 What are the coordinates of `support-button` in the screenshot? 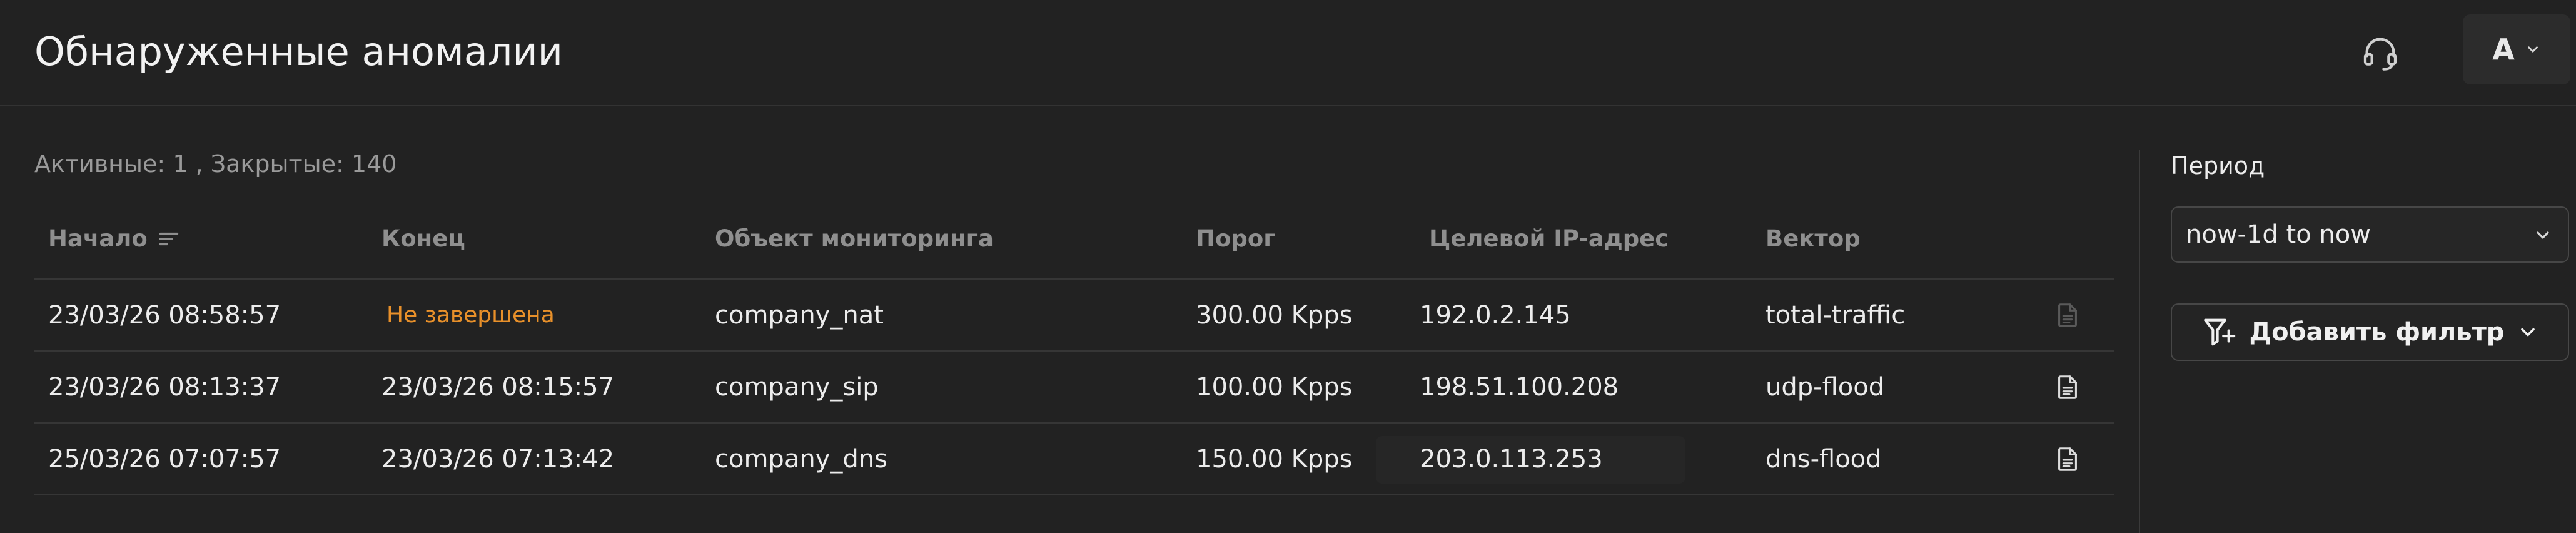 It's located at (2380, 52).